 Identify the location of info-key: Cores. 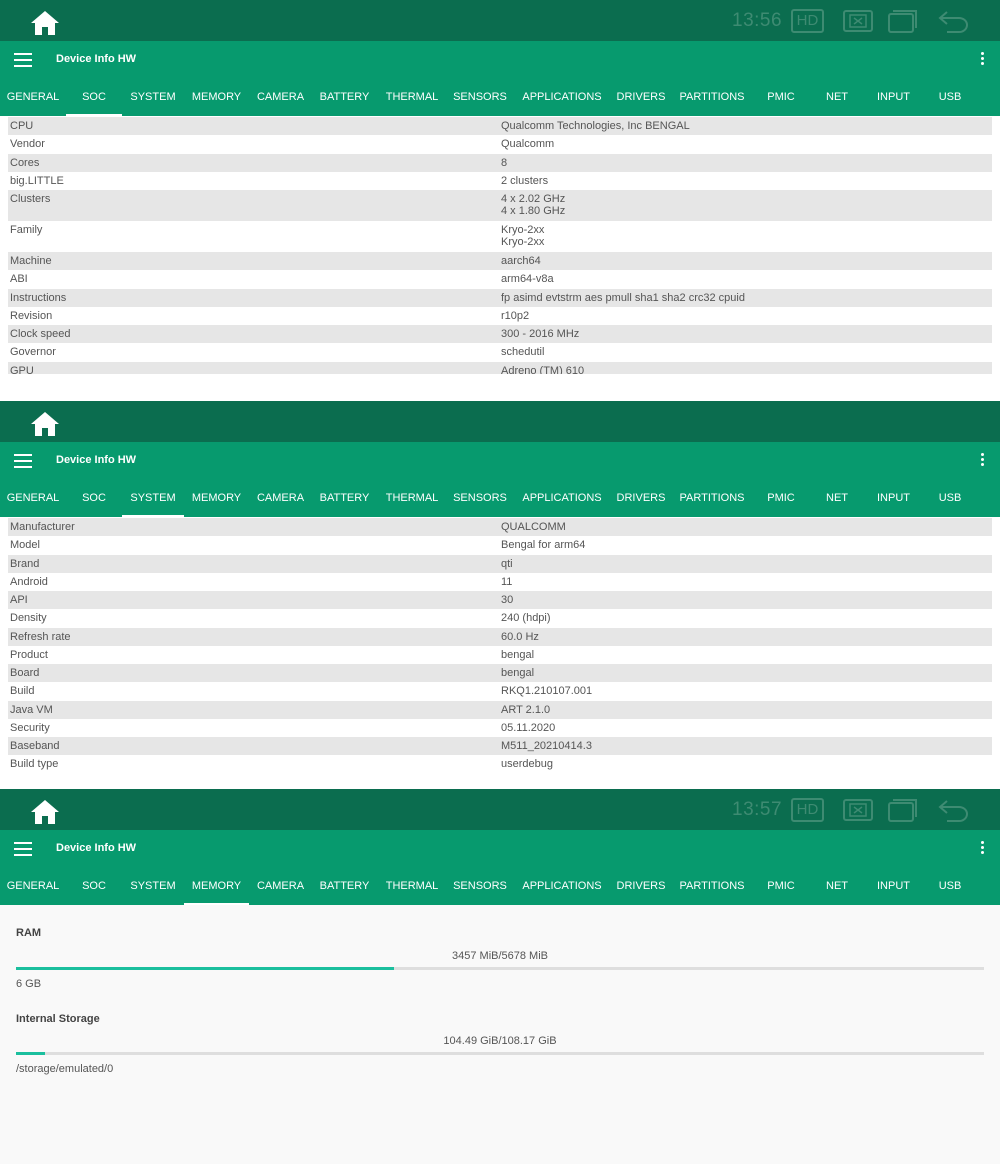
(25, 162).